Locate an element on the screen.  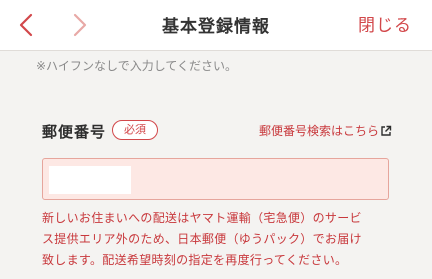
error-line-3: 致します。配送希望時刻の指定を再度行ってください。 is located at coordinates (195, 260).